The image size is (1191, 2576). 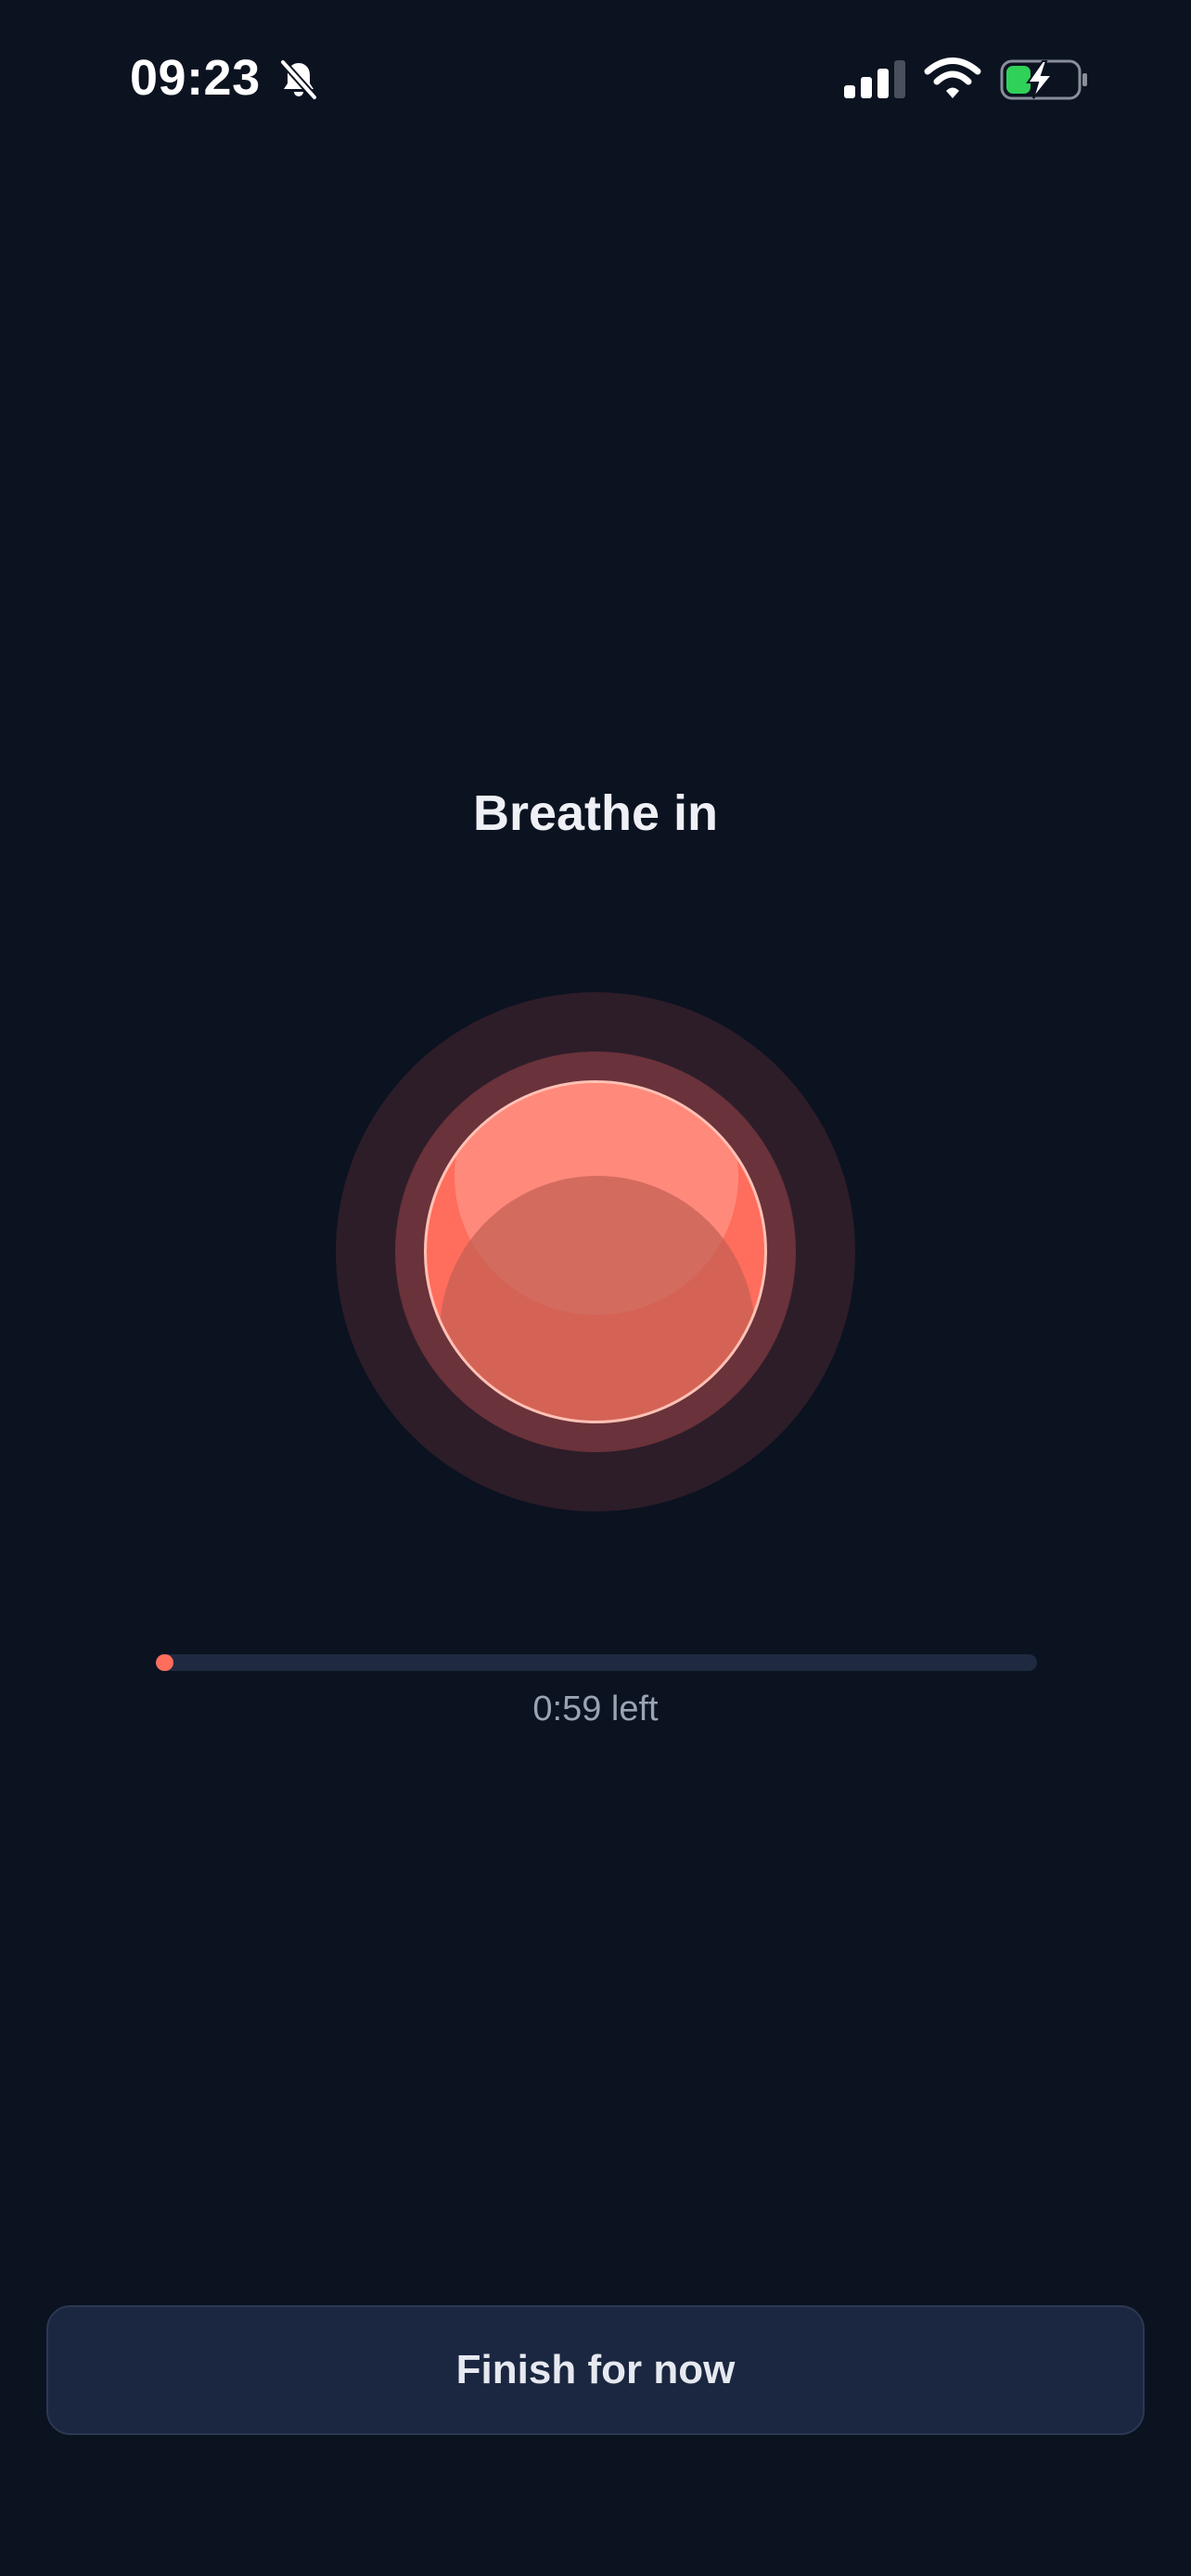 I want to click on bell-slash-icon, so click(x=298, y=79).